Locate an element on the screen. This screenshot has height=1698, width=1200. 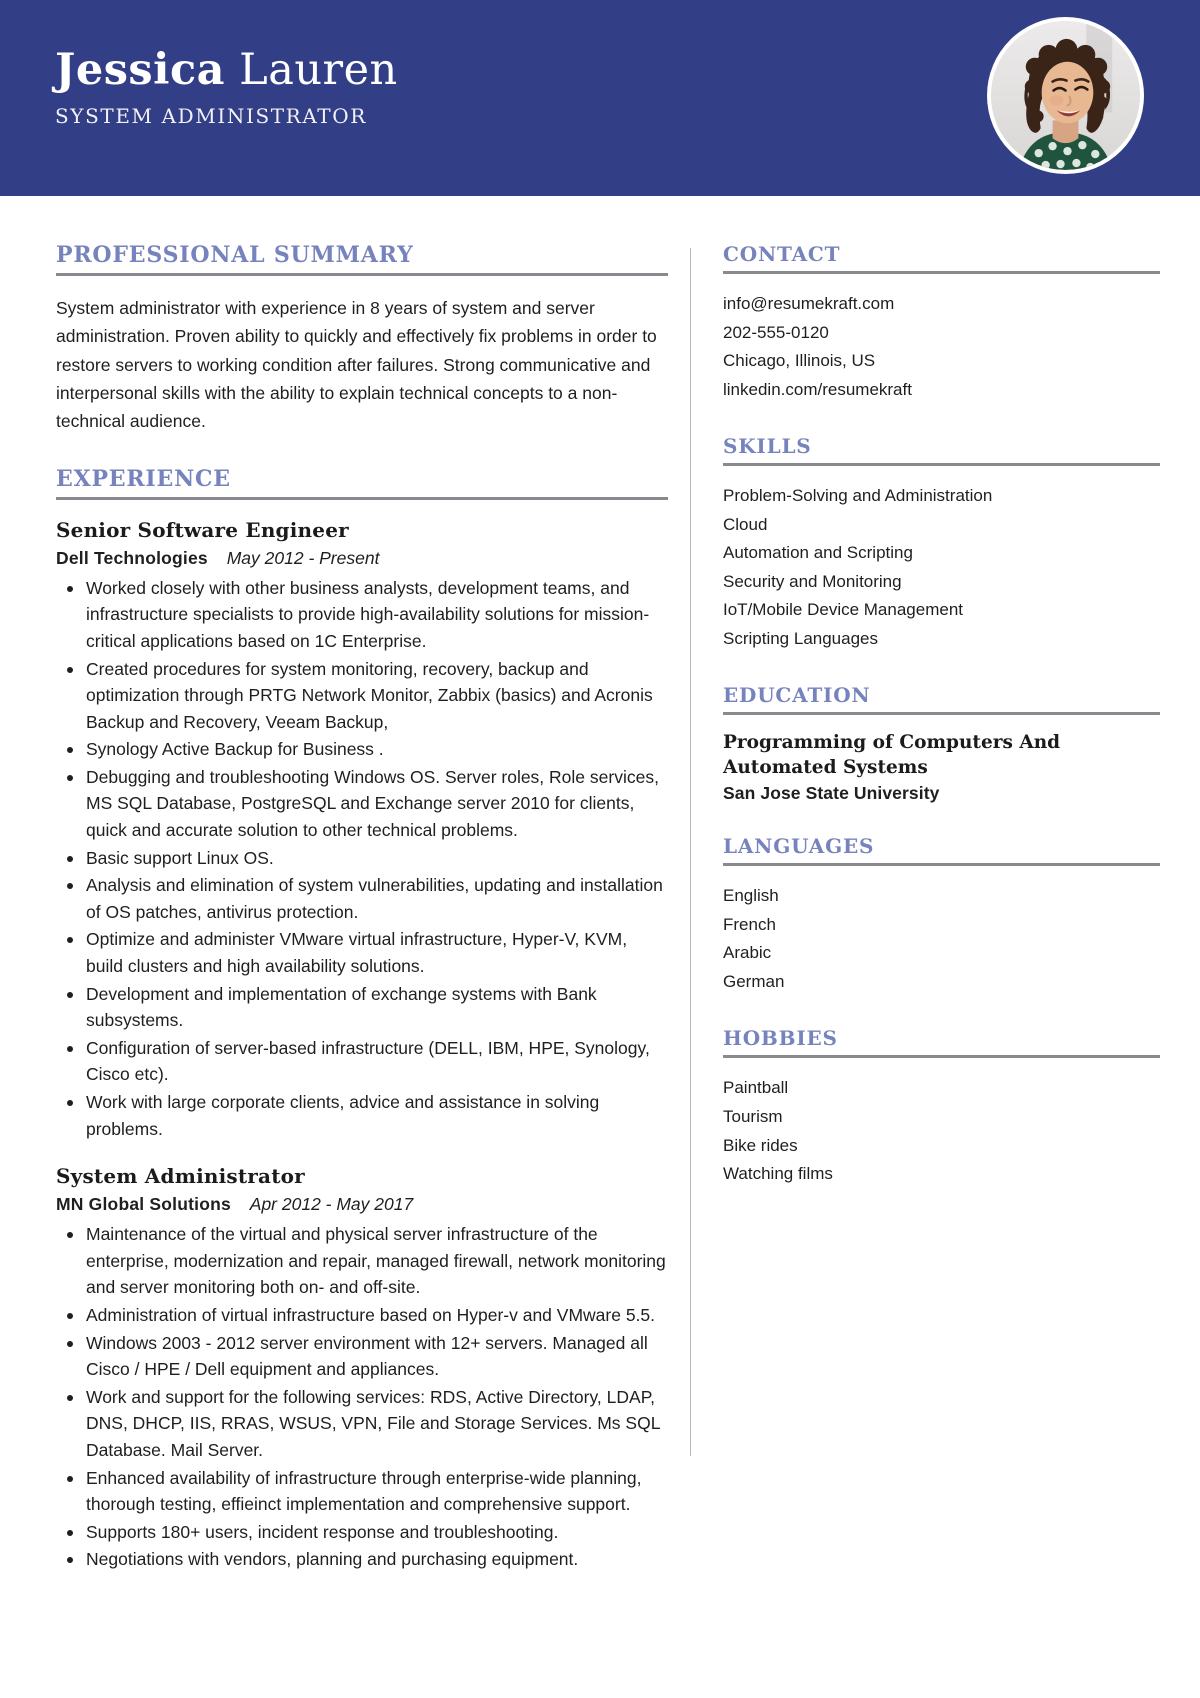
languages-list: English French Arabic German is located at coordinates (941, 939).